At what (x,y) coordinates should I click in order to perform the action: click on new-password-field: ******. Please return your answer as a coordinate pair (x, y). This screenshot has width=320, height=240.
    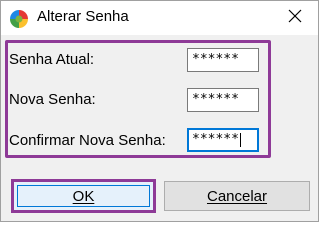
    Looking at the image, I should click on (223, 100).